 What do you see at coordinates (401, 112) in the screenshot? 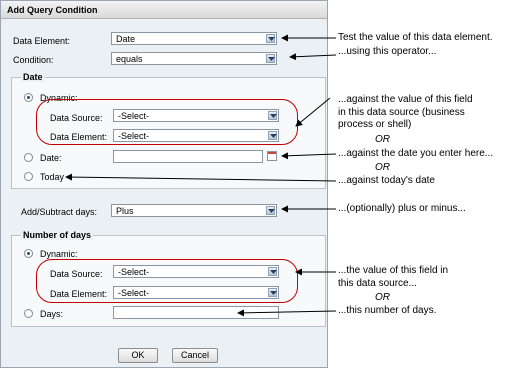
I see `annotation-field-line2: in this data source (business` at bounding box center [401, 112].